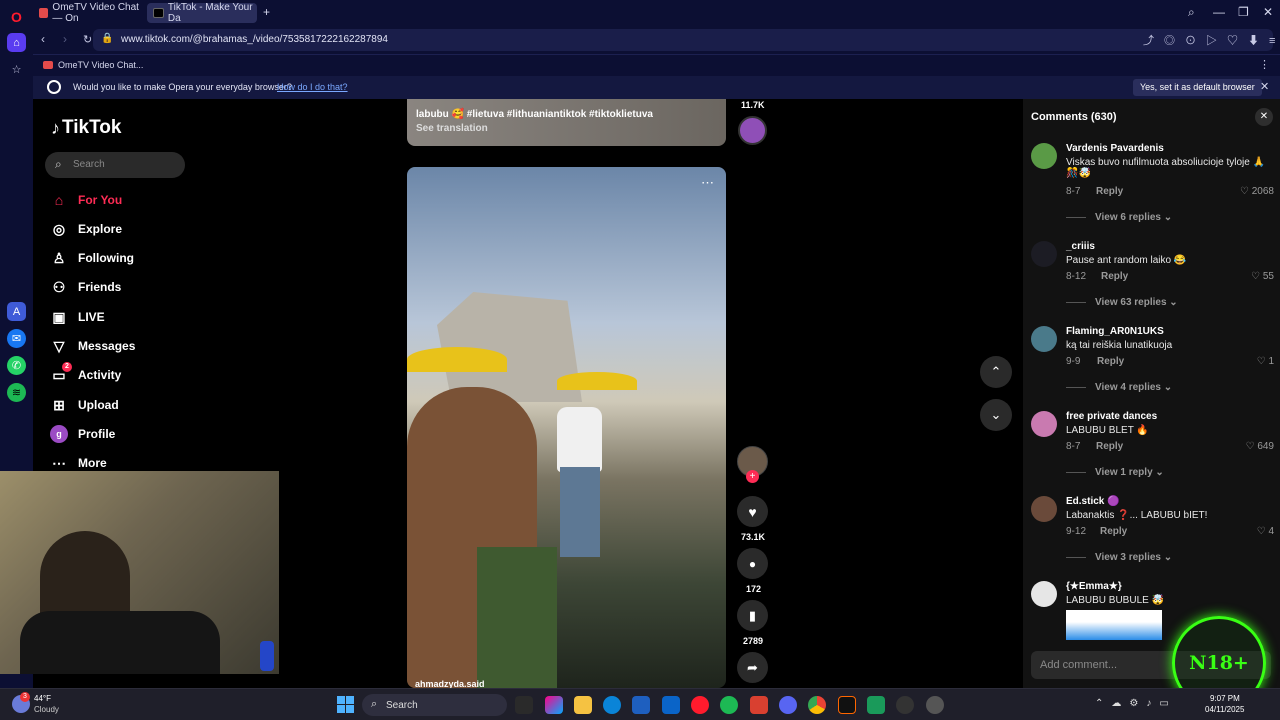 This screenshot has width=1280, height=720. What do you see at coordinates (1115, 148) in the screenshot?
I see `comment-username: Vardenis Pavardenis` at bounding box center [1115, 148].